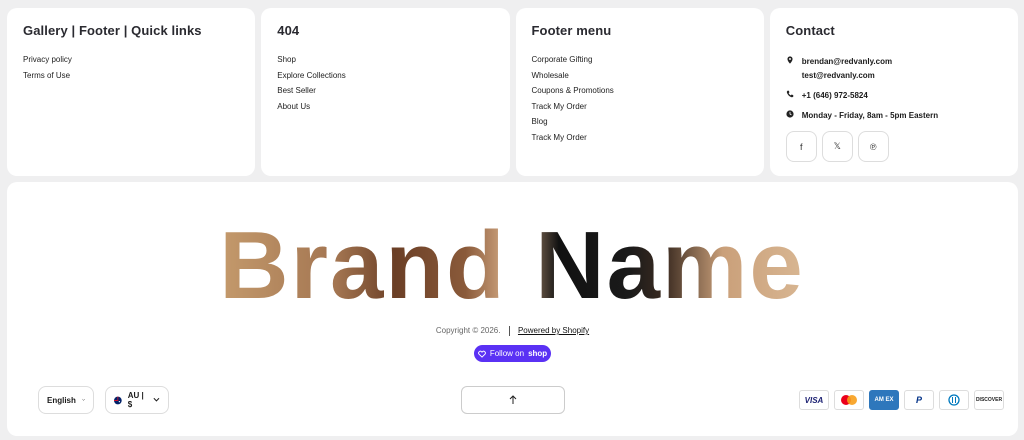 The image size is (1024, 440). What do you see at coordinates (538, 353) in the screenshot?
I see `shop-wordmark: shop` at bounding box center [538, 353].